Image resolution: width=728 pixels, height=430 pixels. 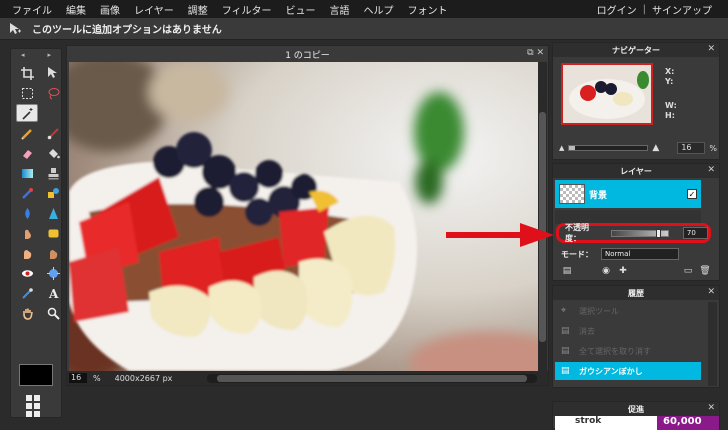 What do you see at coordinates (110, 9) in the screenshot?
I see `menu-image: 画像` at bounding box center [110, 9].